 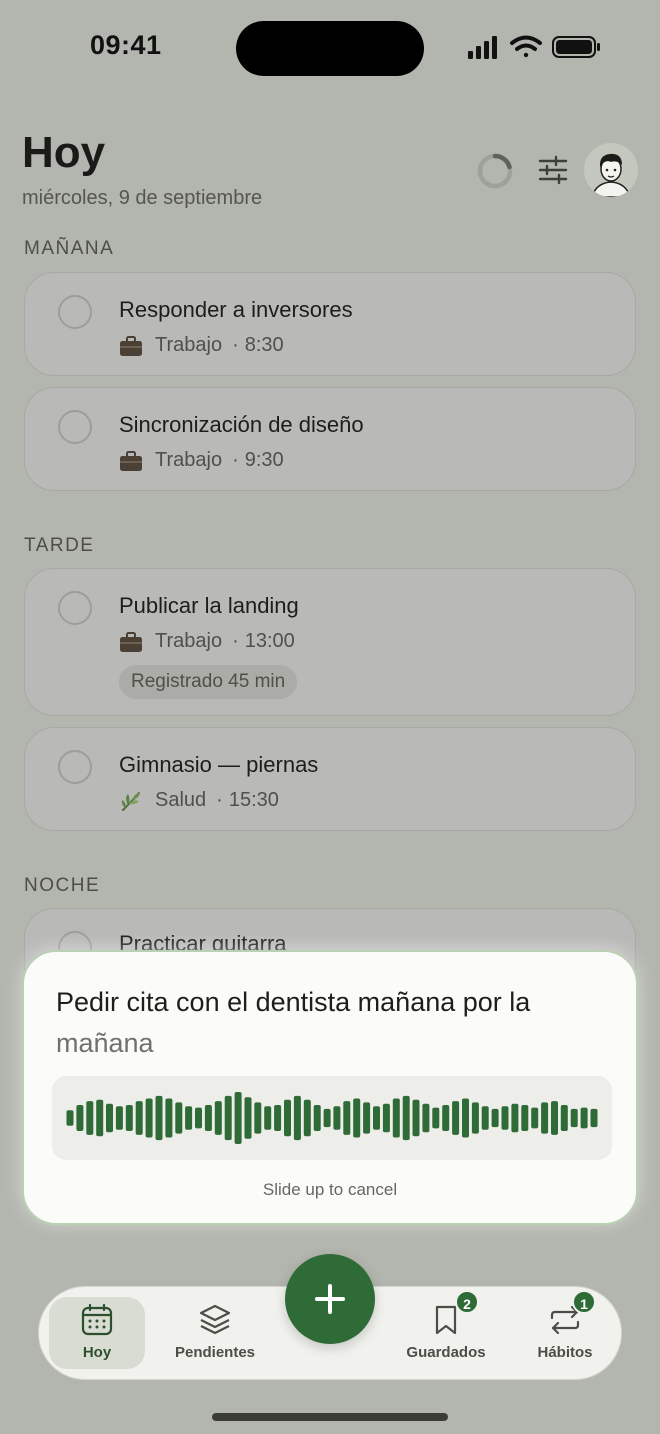 What do you see at coordinates (126, 45) in the screenshot?
I see `status-time: 09:41` at bounding box center [126, 45].